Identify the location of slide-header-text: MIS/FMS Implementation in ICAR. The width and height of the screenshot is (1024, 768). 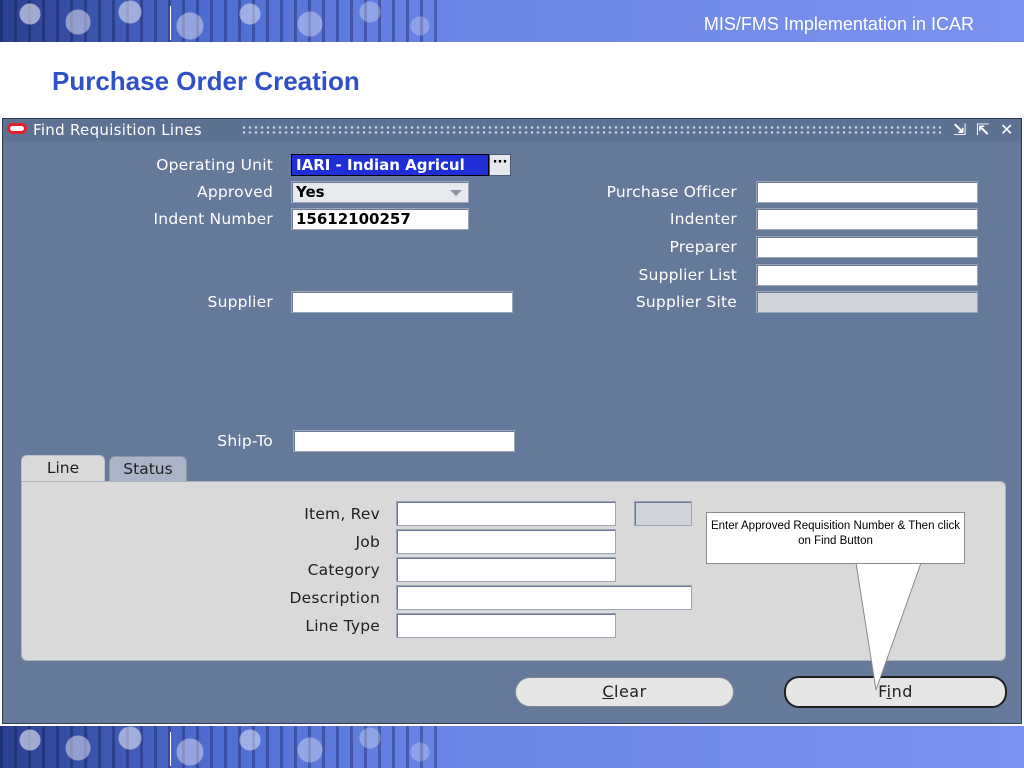
(838, 24).